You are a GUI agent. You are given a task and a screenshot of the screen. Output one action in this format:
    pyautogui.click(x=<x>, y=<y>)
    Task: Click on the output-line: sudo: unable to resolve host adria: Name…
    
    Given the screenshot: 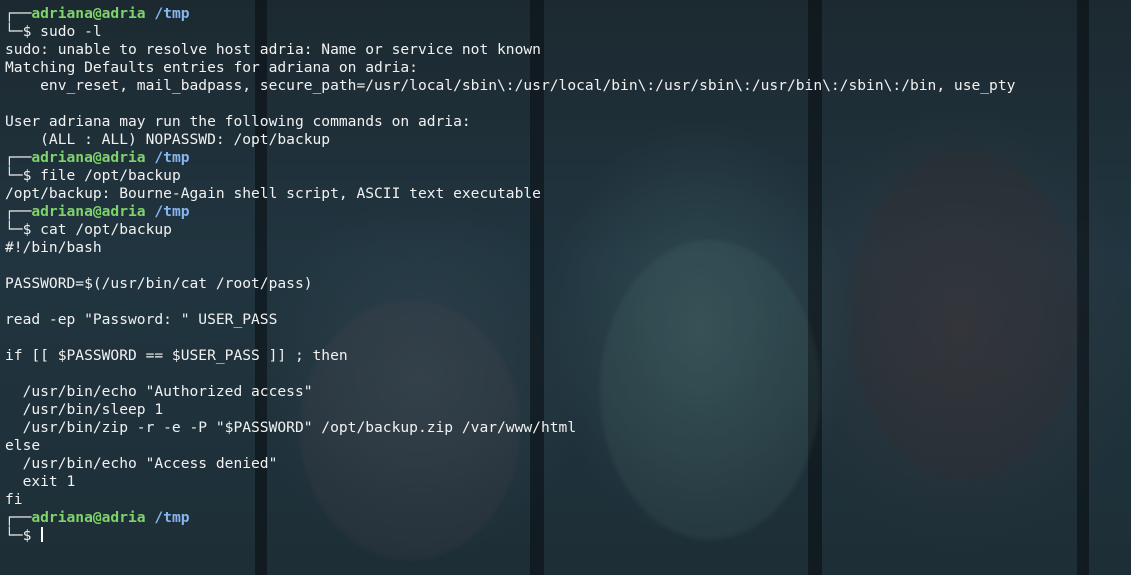 What is the action you would take?
    pyautogui.click(x=273, y=49)
    